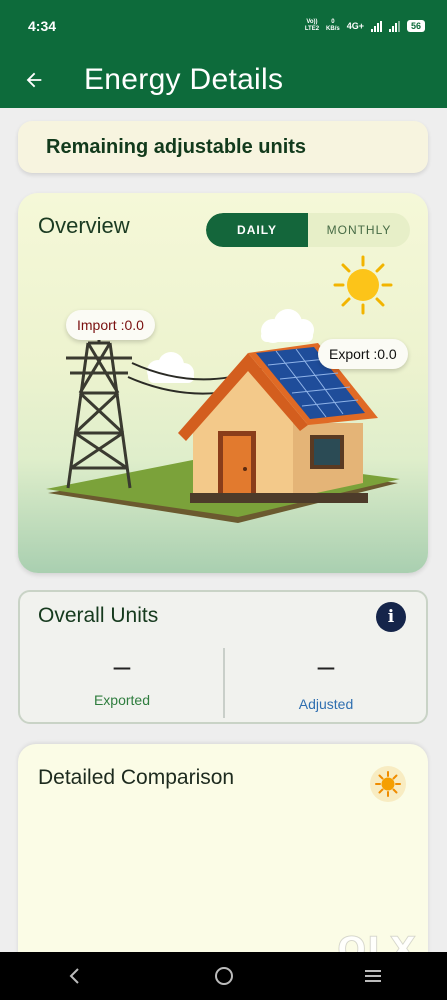 Image resolution: width=447 pixels, height=1000 pixels. I want to click on nav-back-button, so click(75, 976).